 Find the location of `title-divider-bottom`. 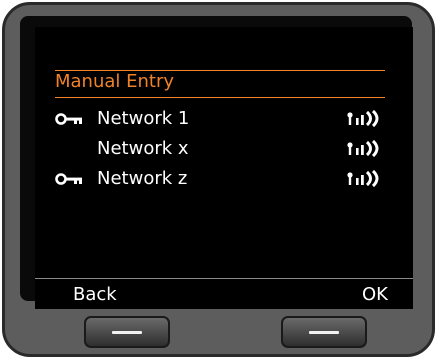

title-divider-bottom is located at coordinates (220, 97).